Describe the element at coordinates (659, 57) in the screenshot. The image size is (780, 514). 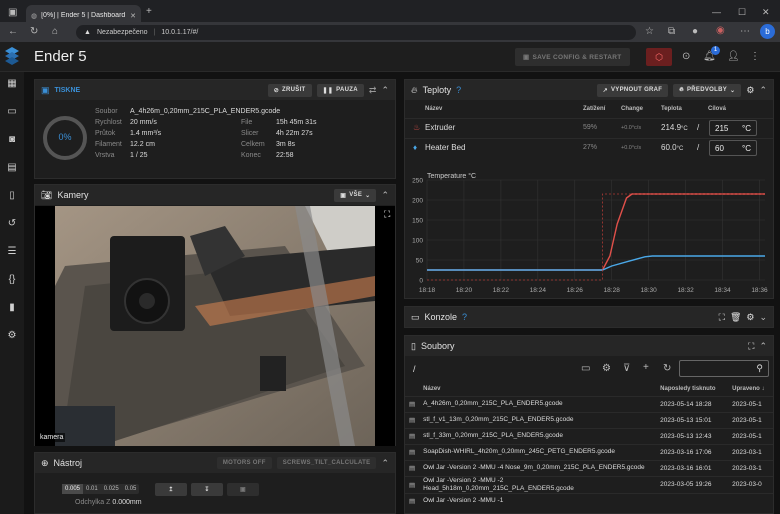
I see `emergency-stop-button: ⬡` at that location.